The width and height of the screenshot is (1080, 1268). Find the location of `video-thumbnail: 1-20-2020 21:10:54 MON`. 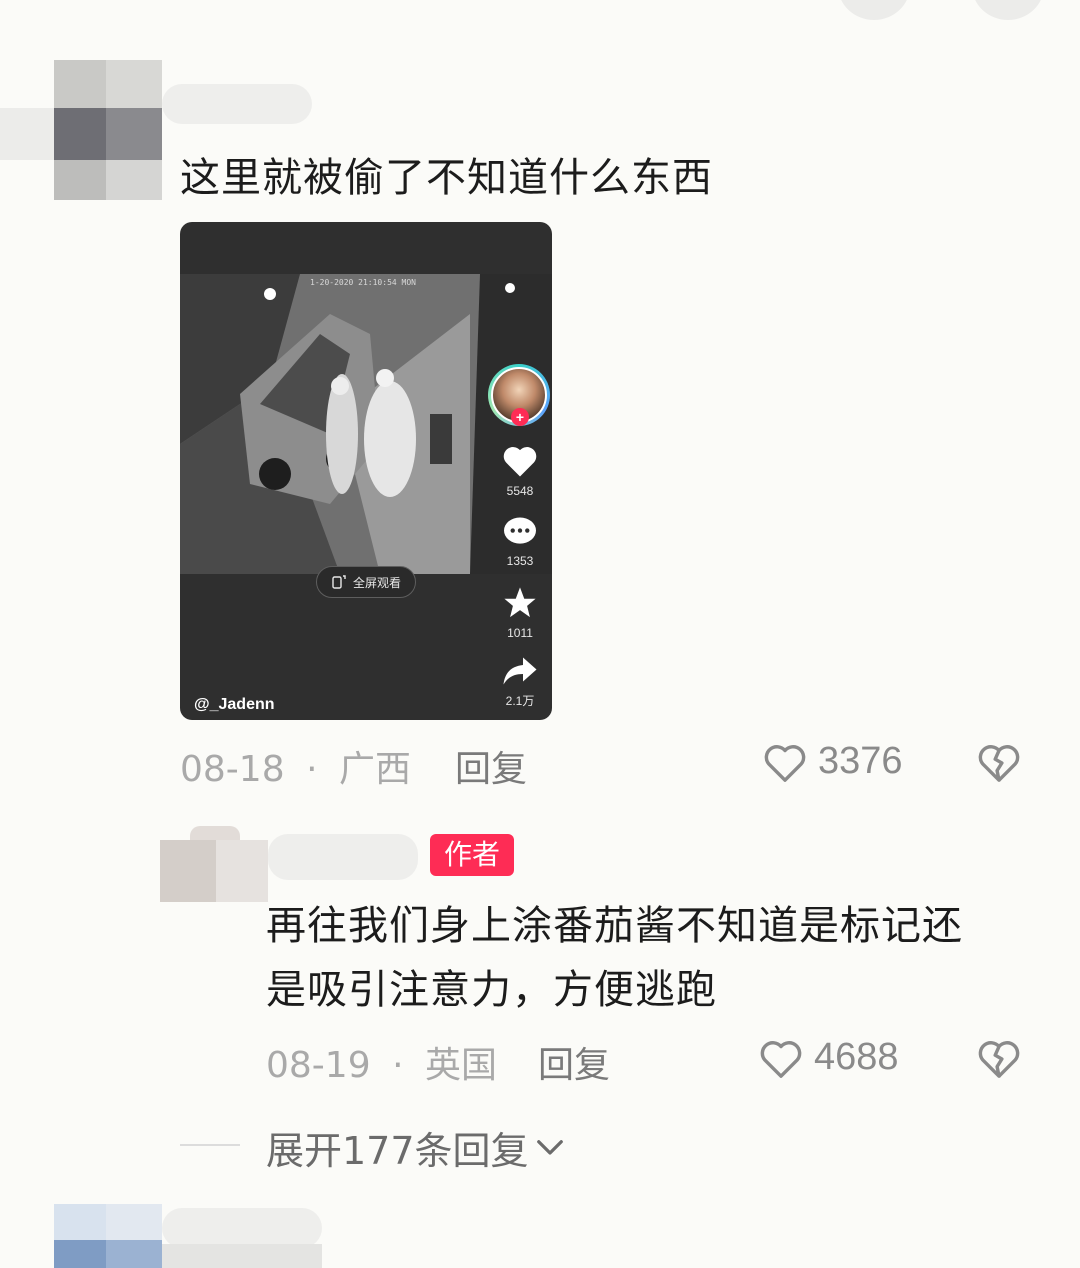

video-thumbnail: 1-20-2020 21:10:54 MON is located at coordinates (366, 424).